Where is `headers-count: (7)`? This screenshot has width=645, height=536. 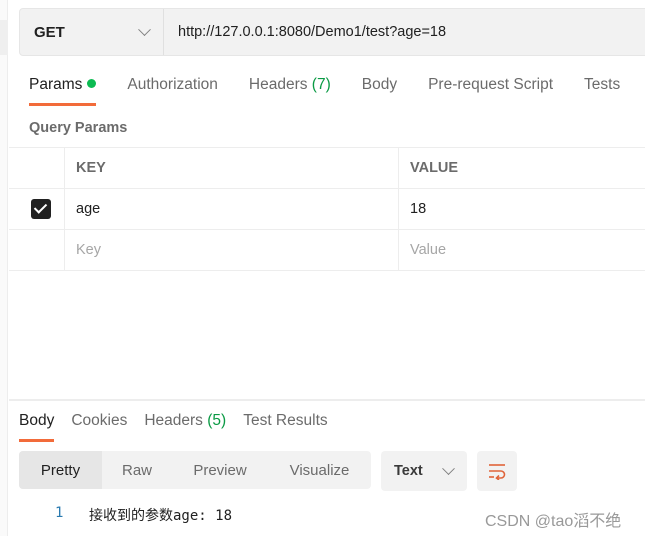
headers-count: (7) is located at coordinates (321, 84).